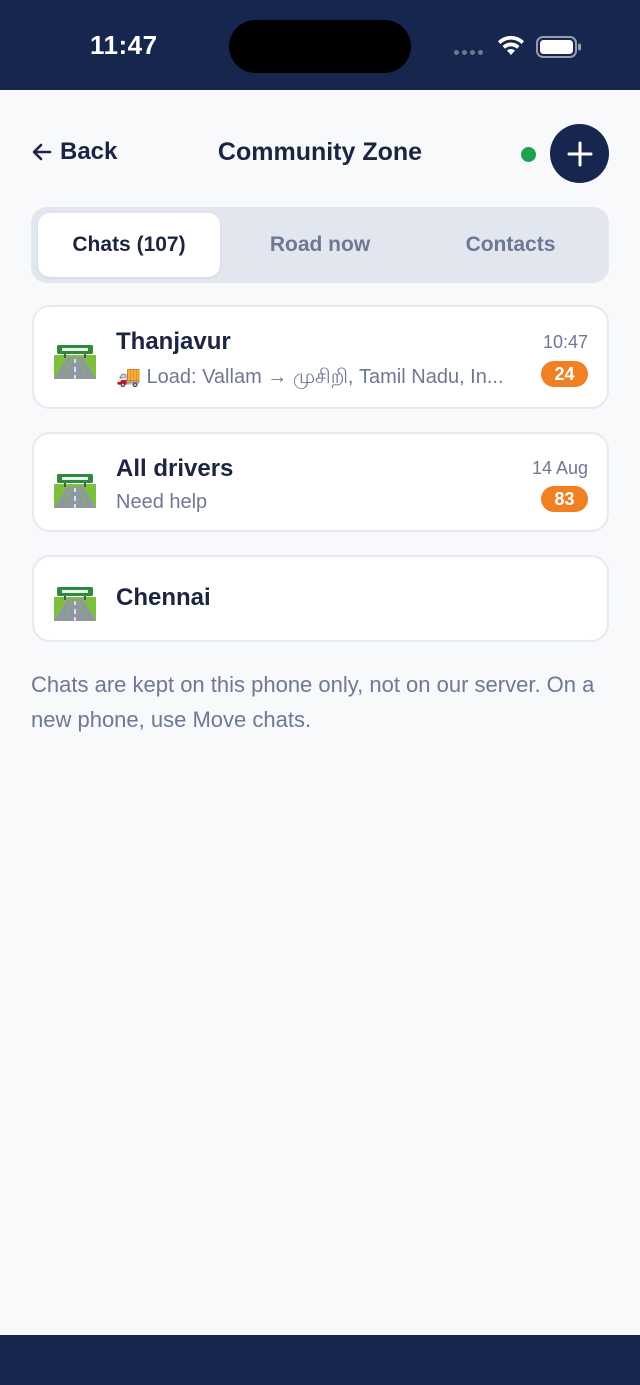  I want to click on tab-road-now: Road now, so click(320, 245).